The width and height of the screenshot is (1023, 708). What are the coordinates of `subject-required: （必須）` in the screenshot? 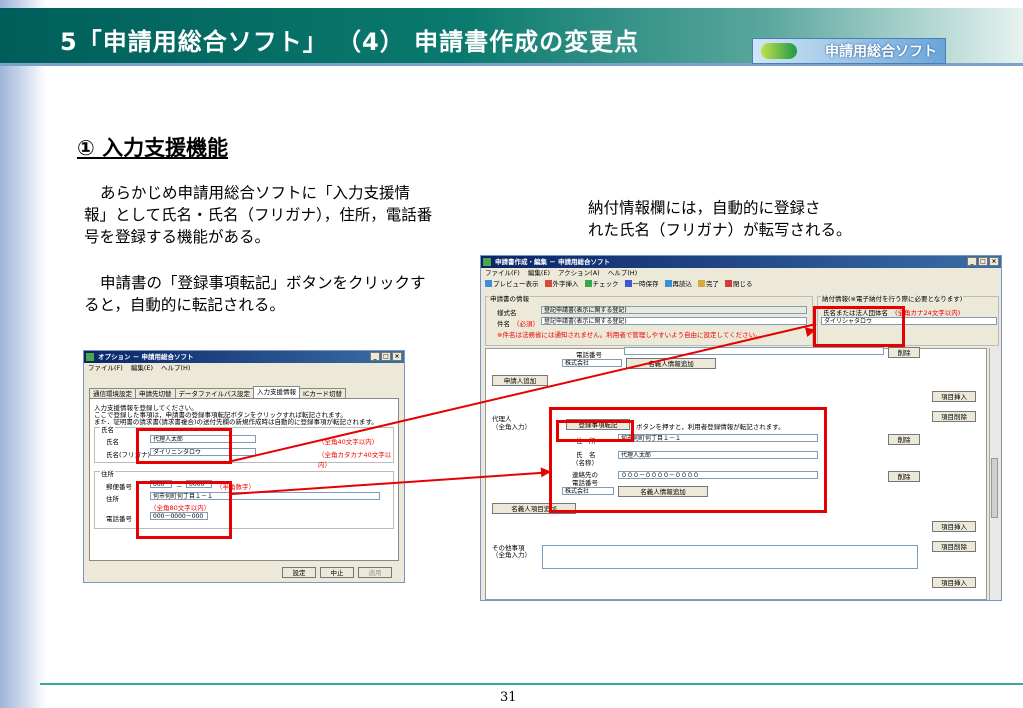 It's located at (526, 324).